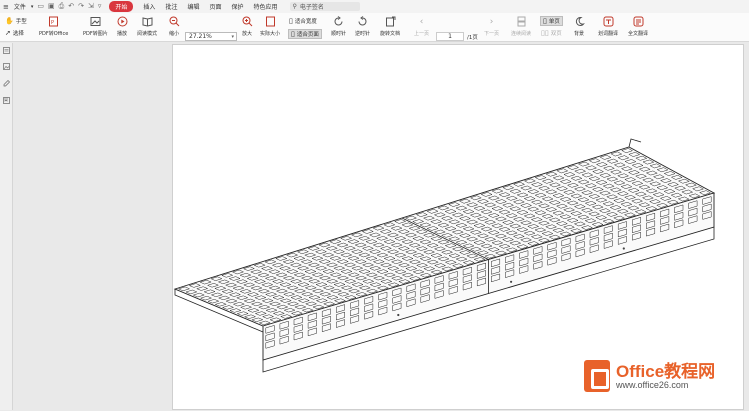 Image resolution: width=749 pixels, height=411 pixels. What do you see at coordinates (20, 6) in the screenshot?
I see `file-menu: 文件` at bounding box center [20, 6].